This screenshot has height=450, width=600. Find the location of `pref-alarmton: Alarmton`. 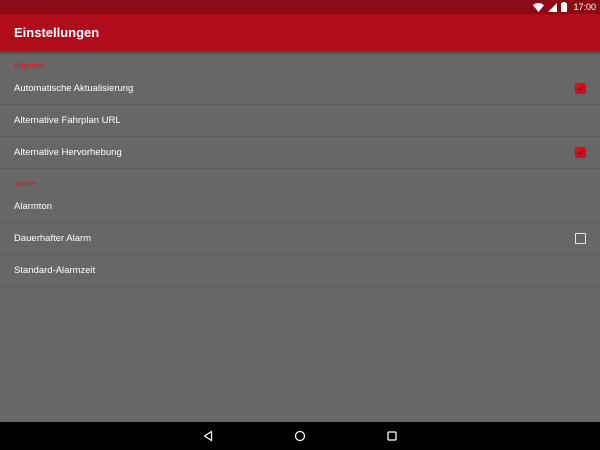

pref-alarmton: Alarmton is located at coordinates (300, 207).